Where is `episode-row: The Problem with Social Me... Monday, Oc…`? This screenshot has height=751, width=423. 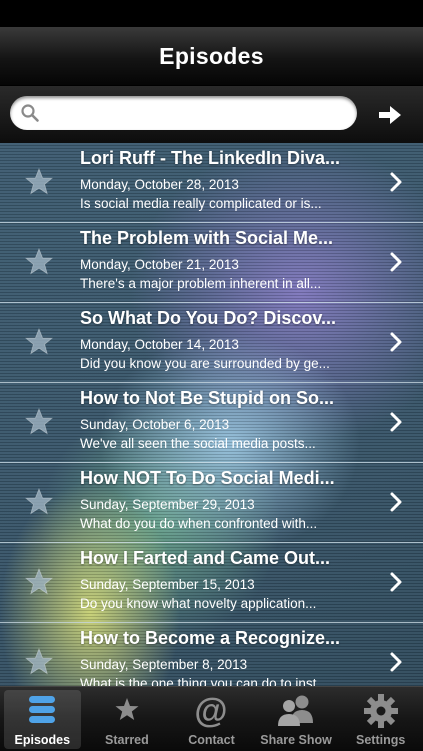
episode-row: The Problem with Social Me... Monday, Oc… is located at coordinates (211, 263).